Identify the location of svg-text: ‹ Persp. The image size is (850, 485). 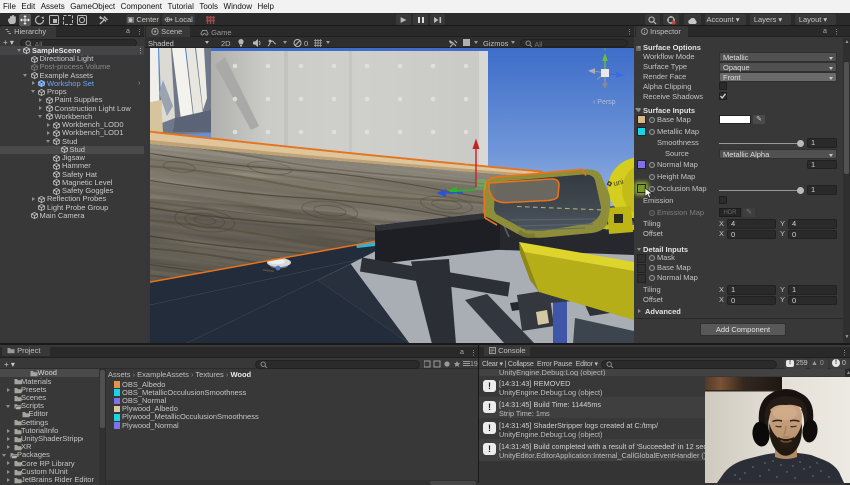
(604, 102).